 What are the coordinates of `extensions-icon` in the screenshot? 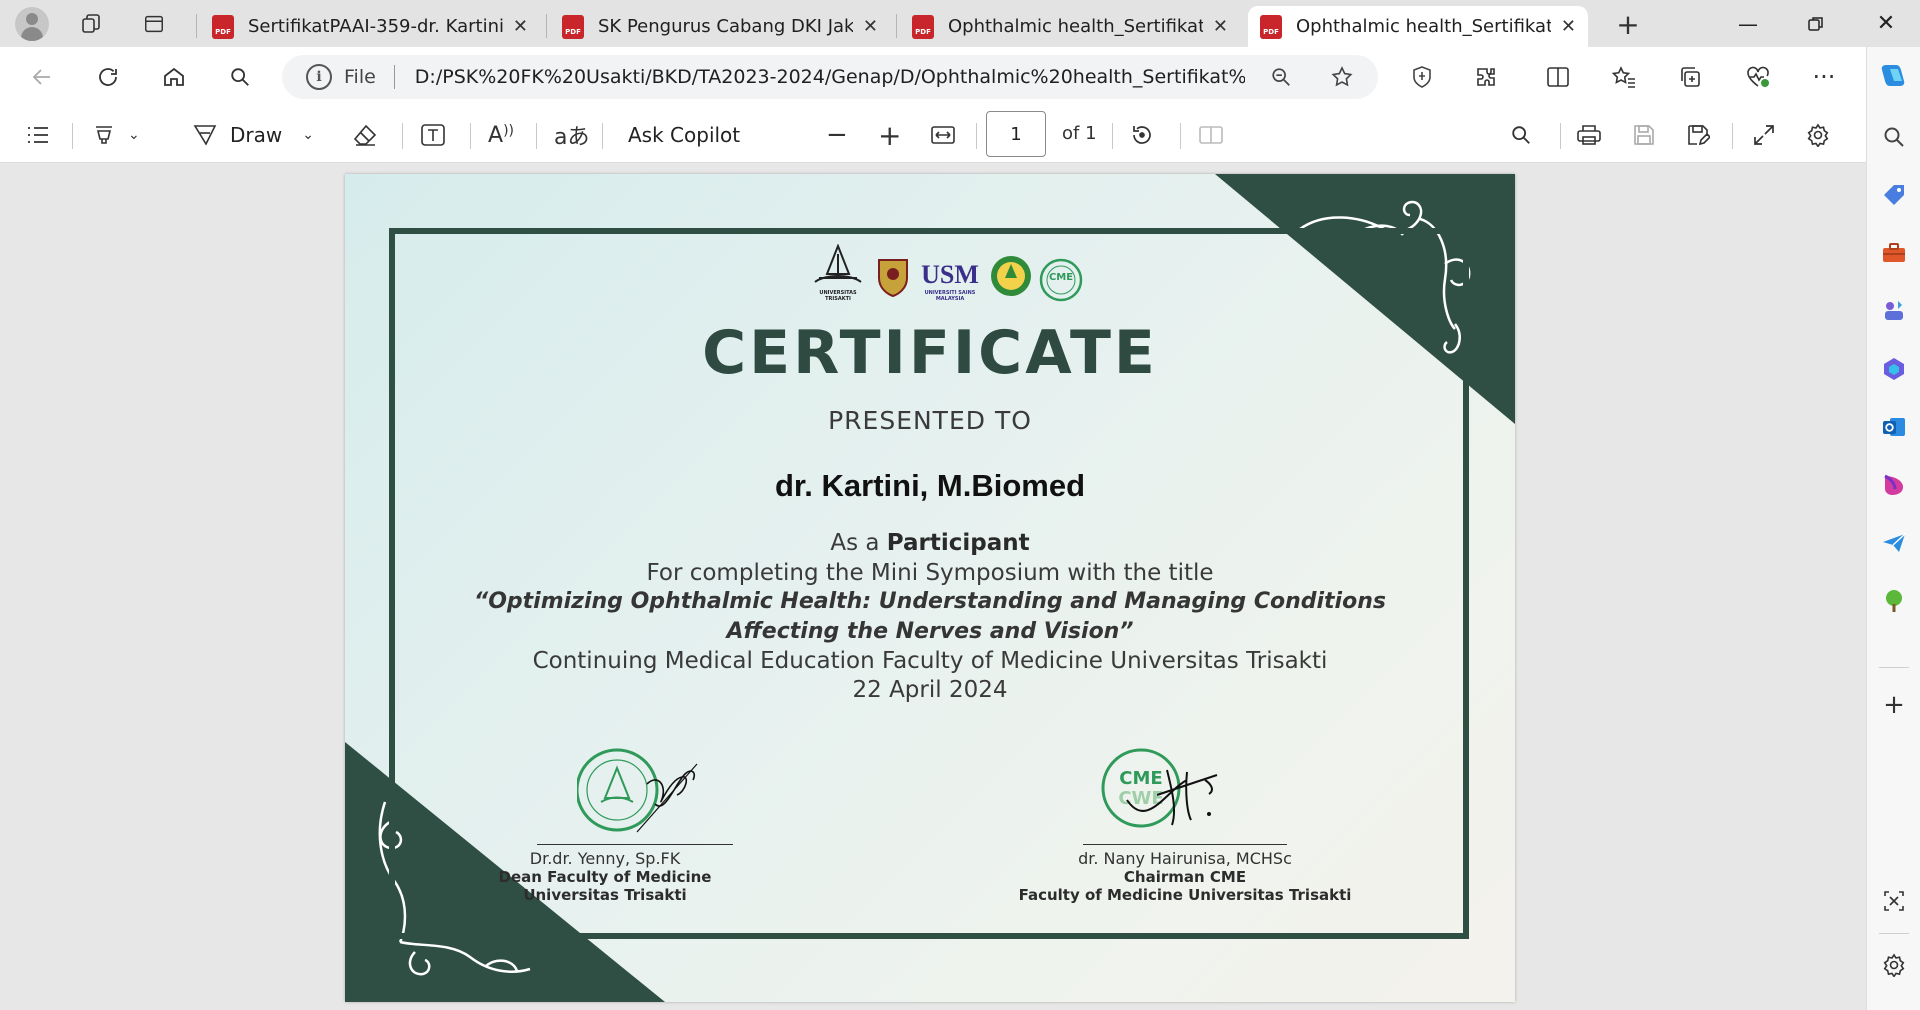 It's located at (1486, 77).